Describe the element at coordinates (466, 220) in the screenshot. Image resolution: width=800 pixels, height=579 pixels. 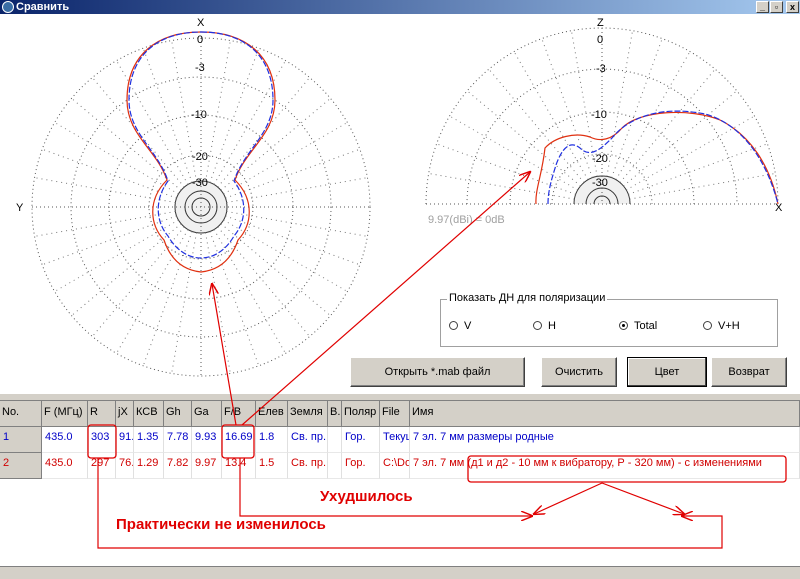
I see `gain-note: 9.97(dBi) = 0dB` at that location.